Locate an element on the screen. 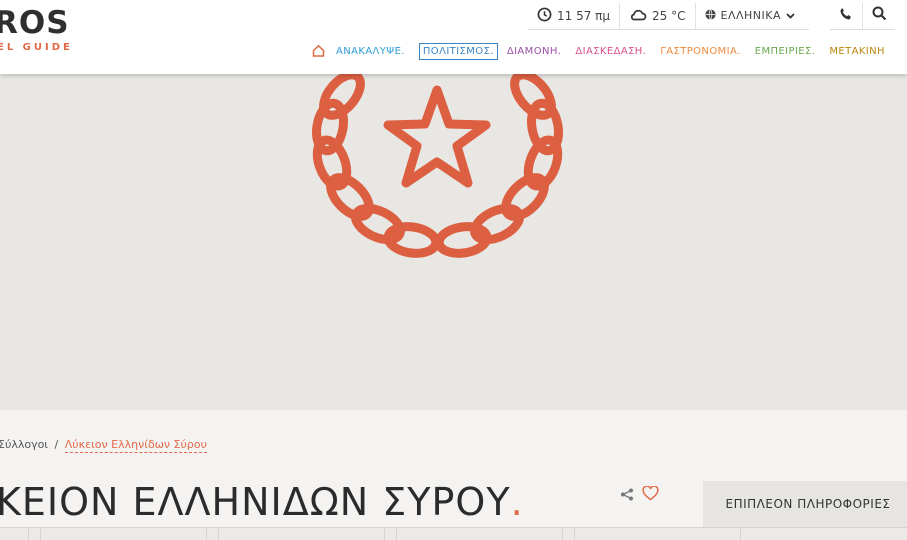 This screenshot has width=907, height=540. header-icon-group is located at coordinates (862, 16).